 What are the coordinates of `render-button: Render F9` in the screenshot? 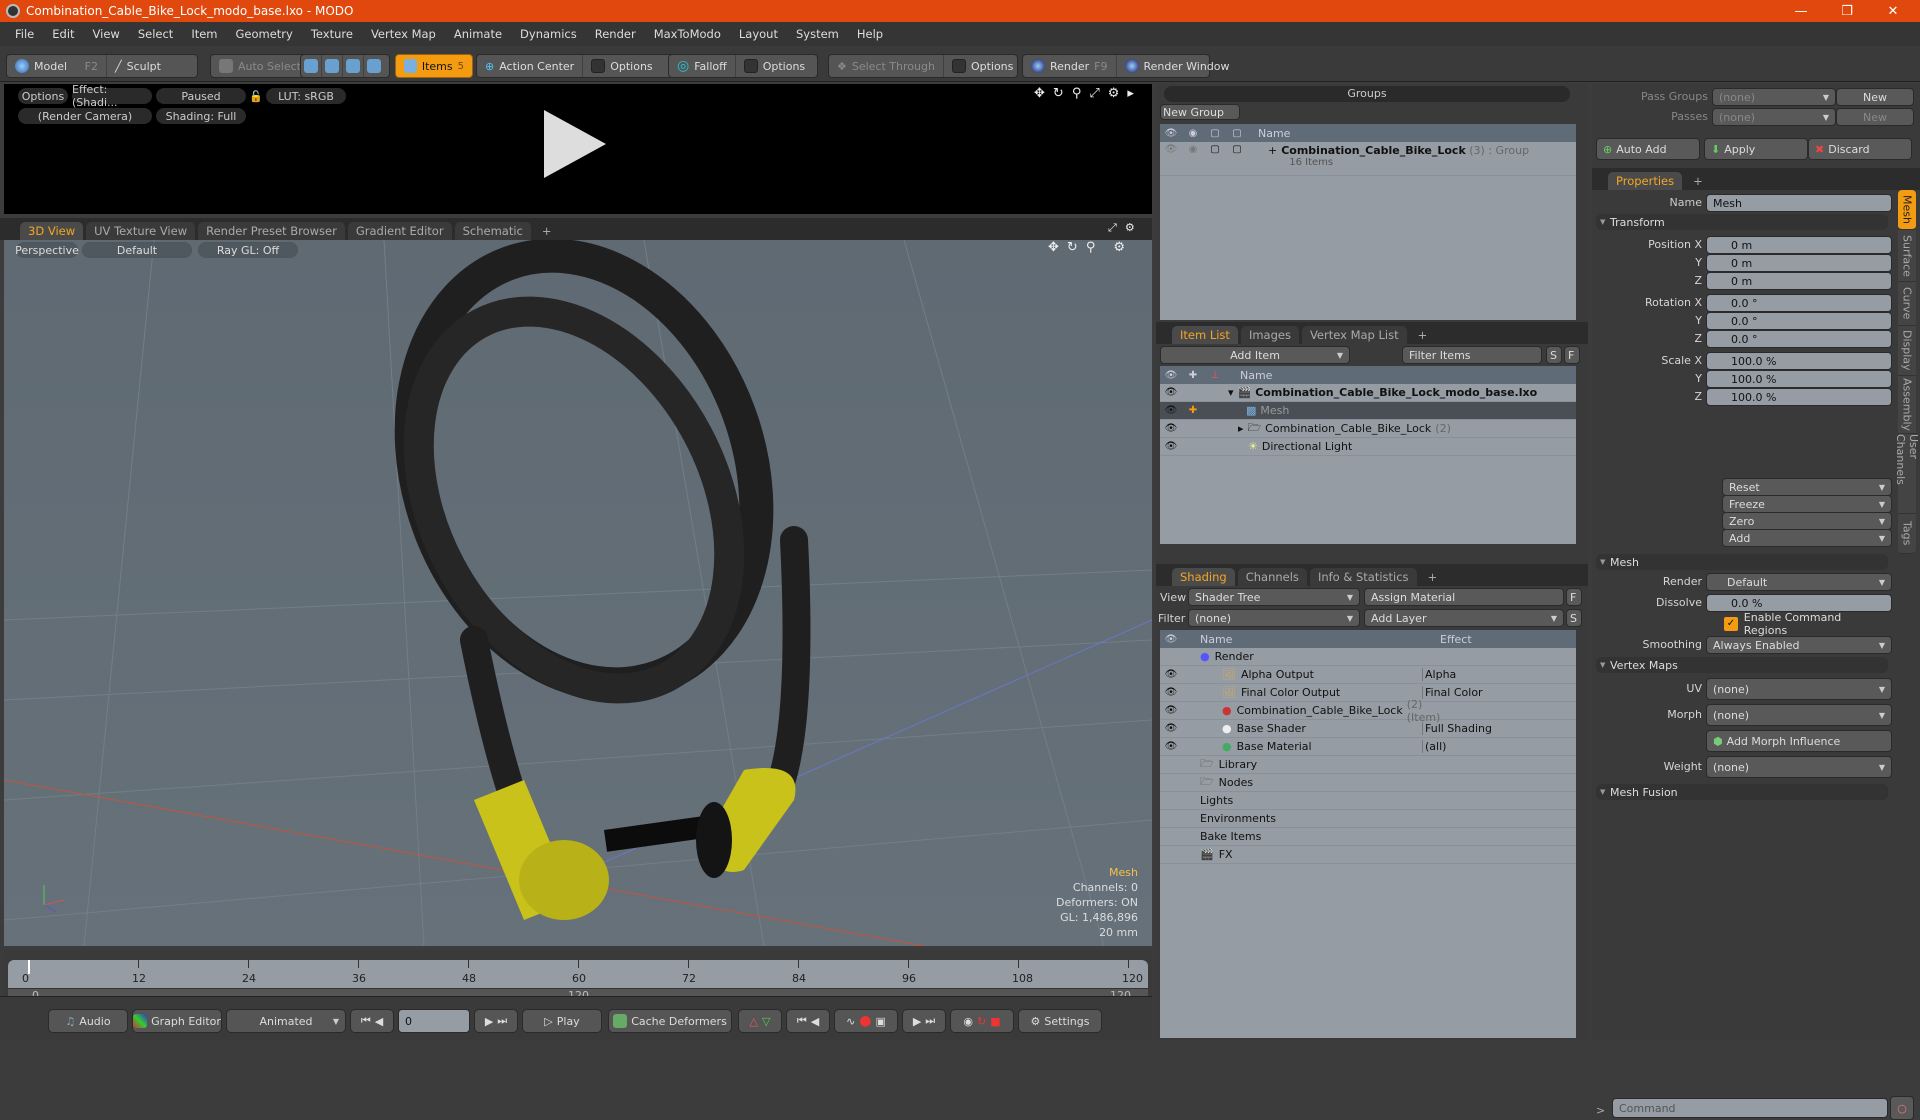 It's located at (1070, 66).